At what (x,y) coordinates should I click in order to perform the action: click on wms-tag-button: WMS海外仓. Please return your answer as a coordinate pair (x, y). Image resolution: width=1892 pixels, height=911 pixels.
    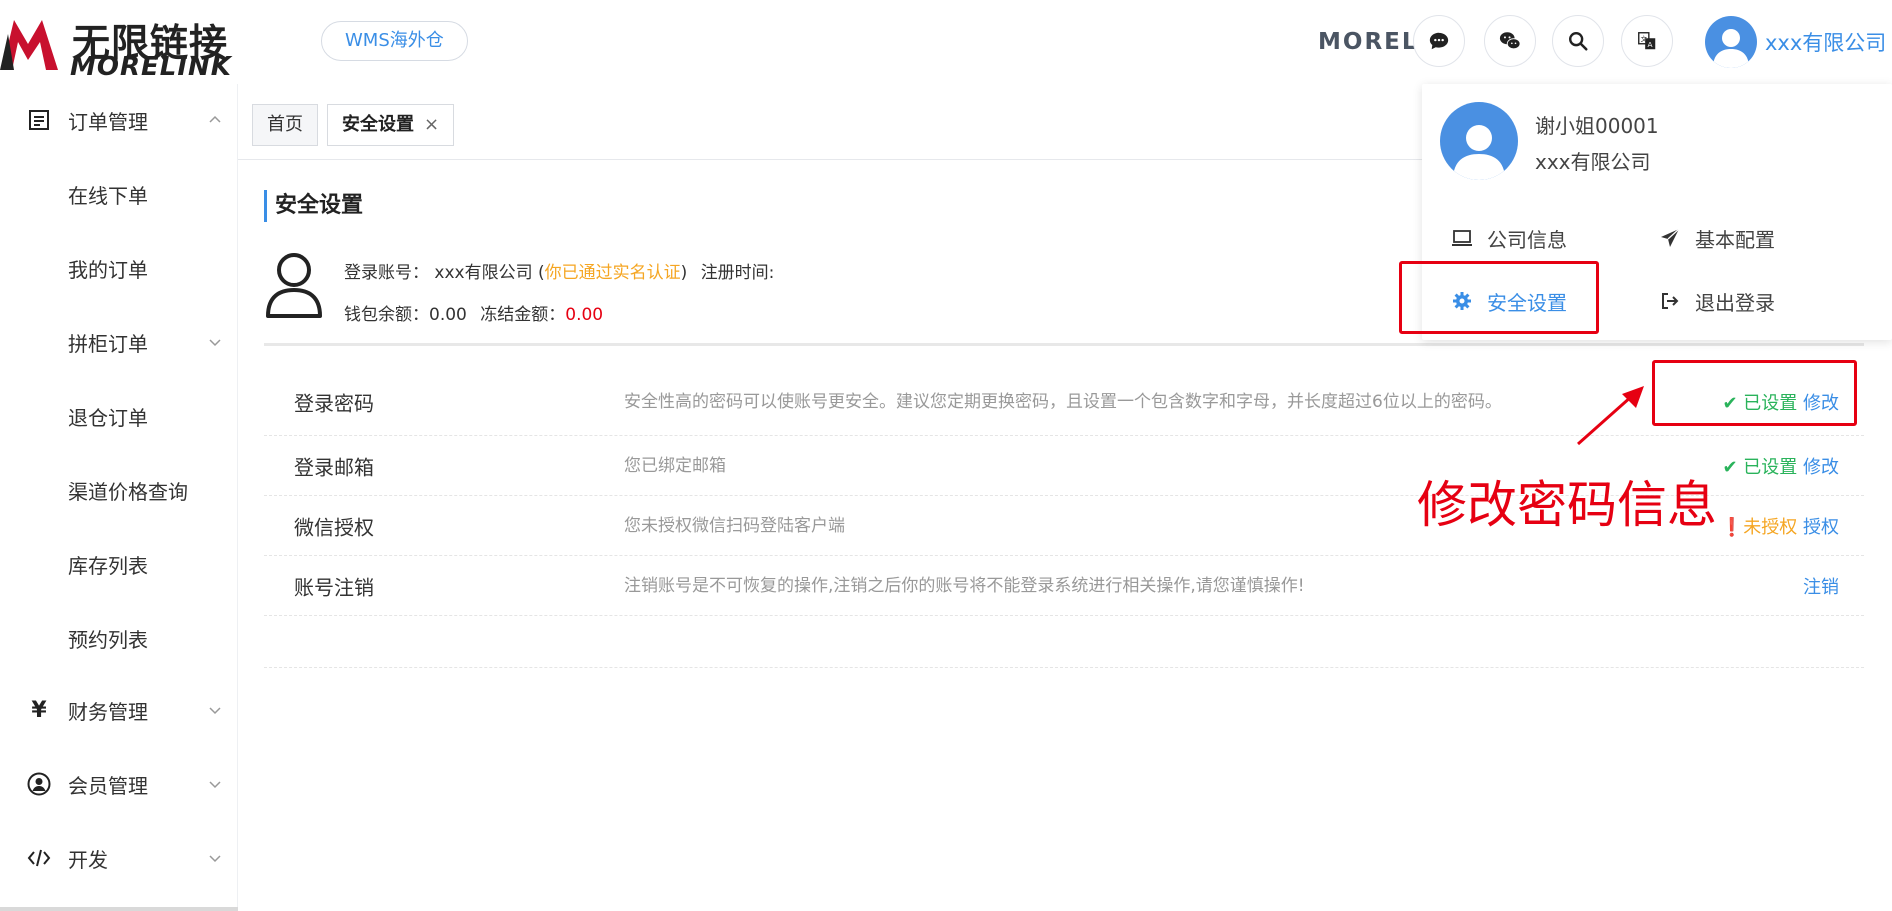
    Looking at the image, I should click on (394, 41).